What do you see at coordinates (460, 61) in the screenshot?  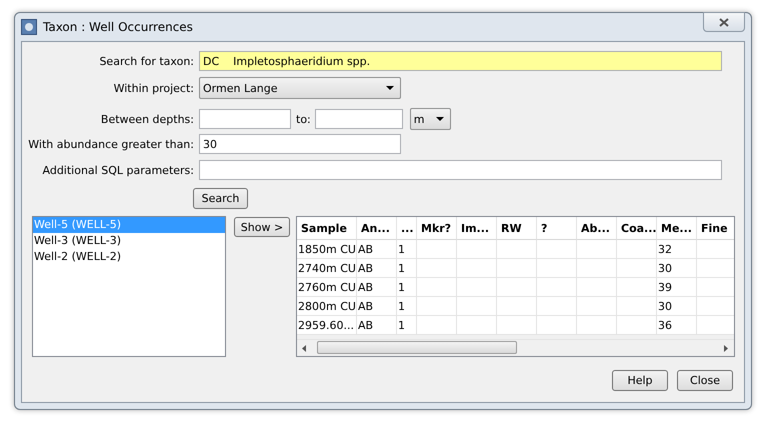 I see `input-field: DC Impletosphaeridium spp.` at bounding box center [460, 61].